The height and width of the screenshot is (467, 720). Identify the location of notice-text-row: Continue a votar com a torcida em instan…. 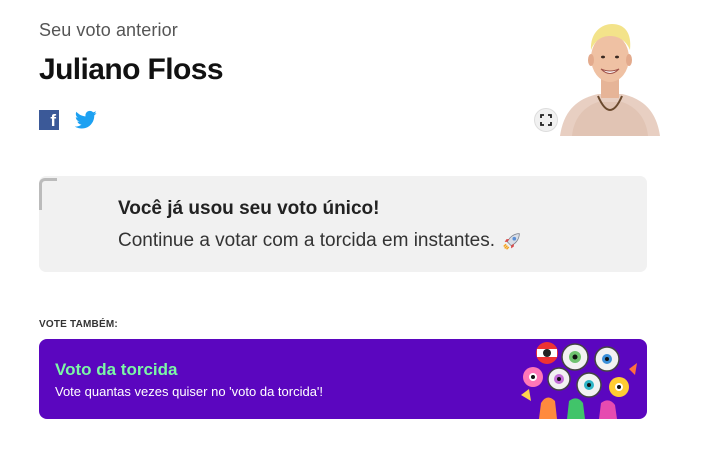
(320, 241).